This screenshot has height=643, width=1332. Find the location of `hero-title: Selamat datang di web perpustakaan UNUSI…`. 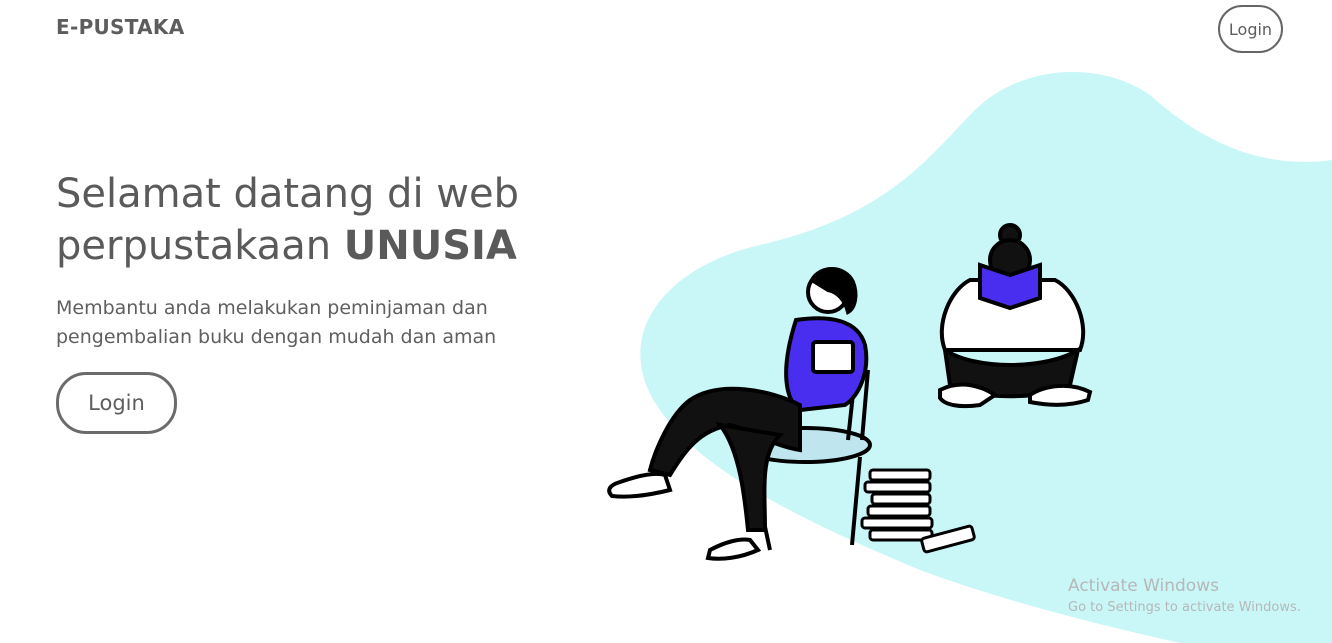

hero-title: Selamat datang di web perpustakaan UNUSI… is located at coordinates (316, 220).